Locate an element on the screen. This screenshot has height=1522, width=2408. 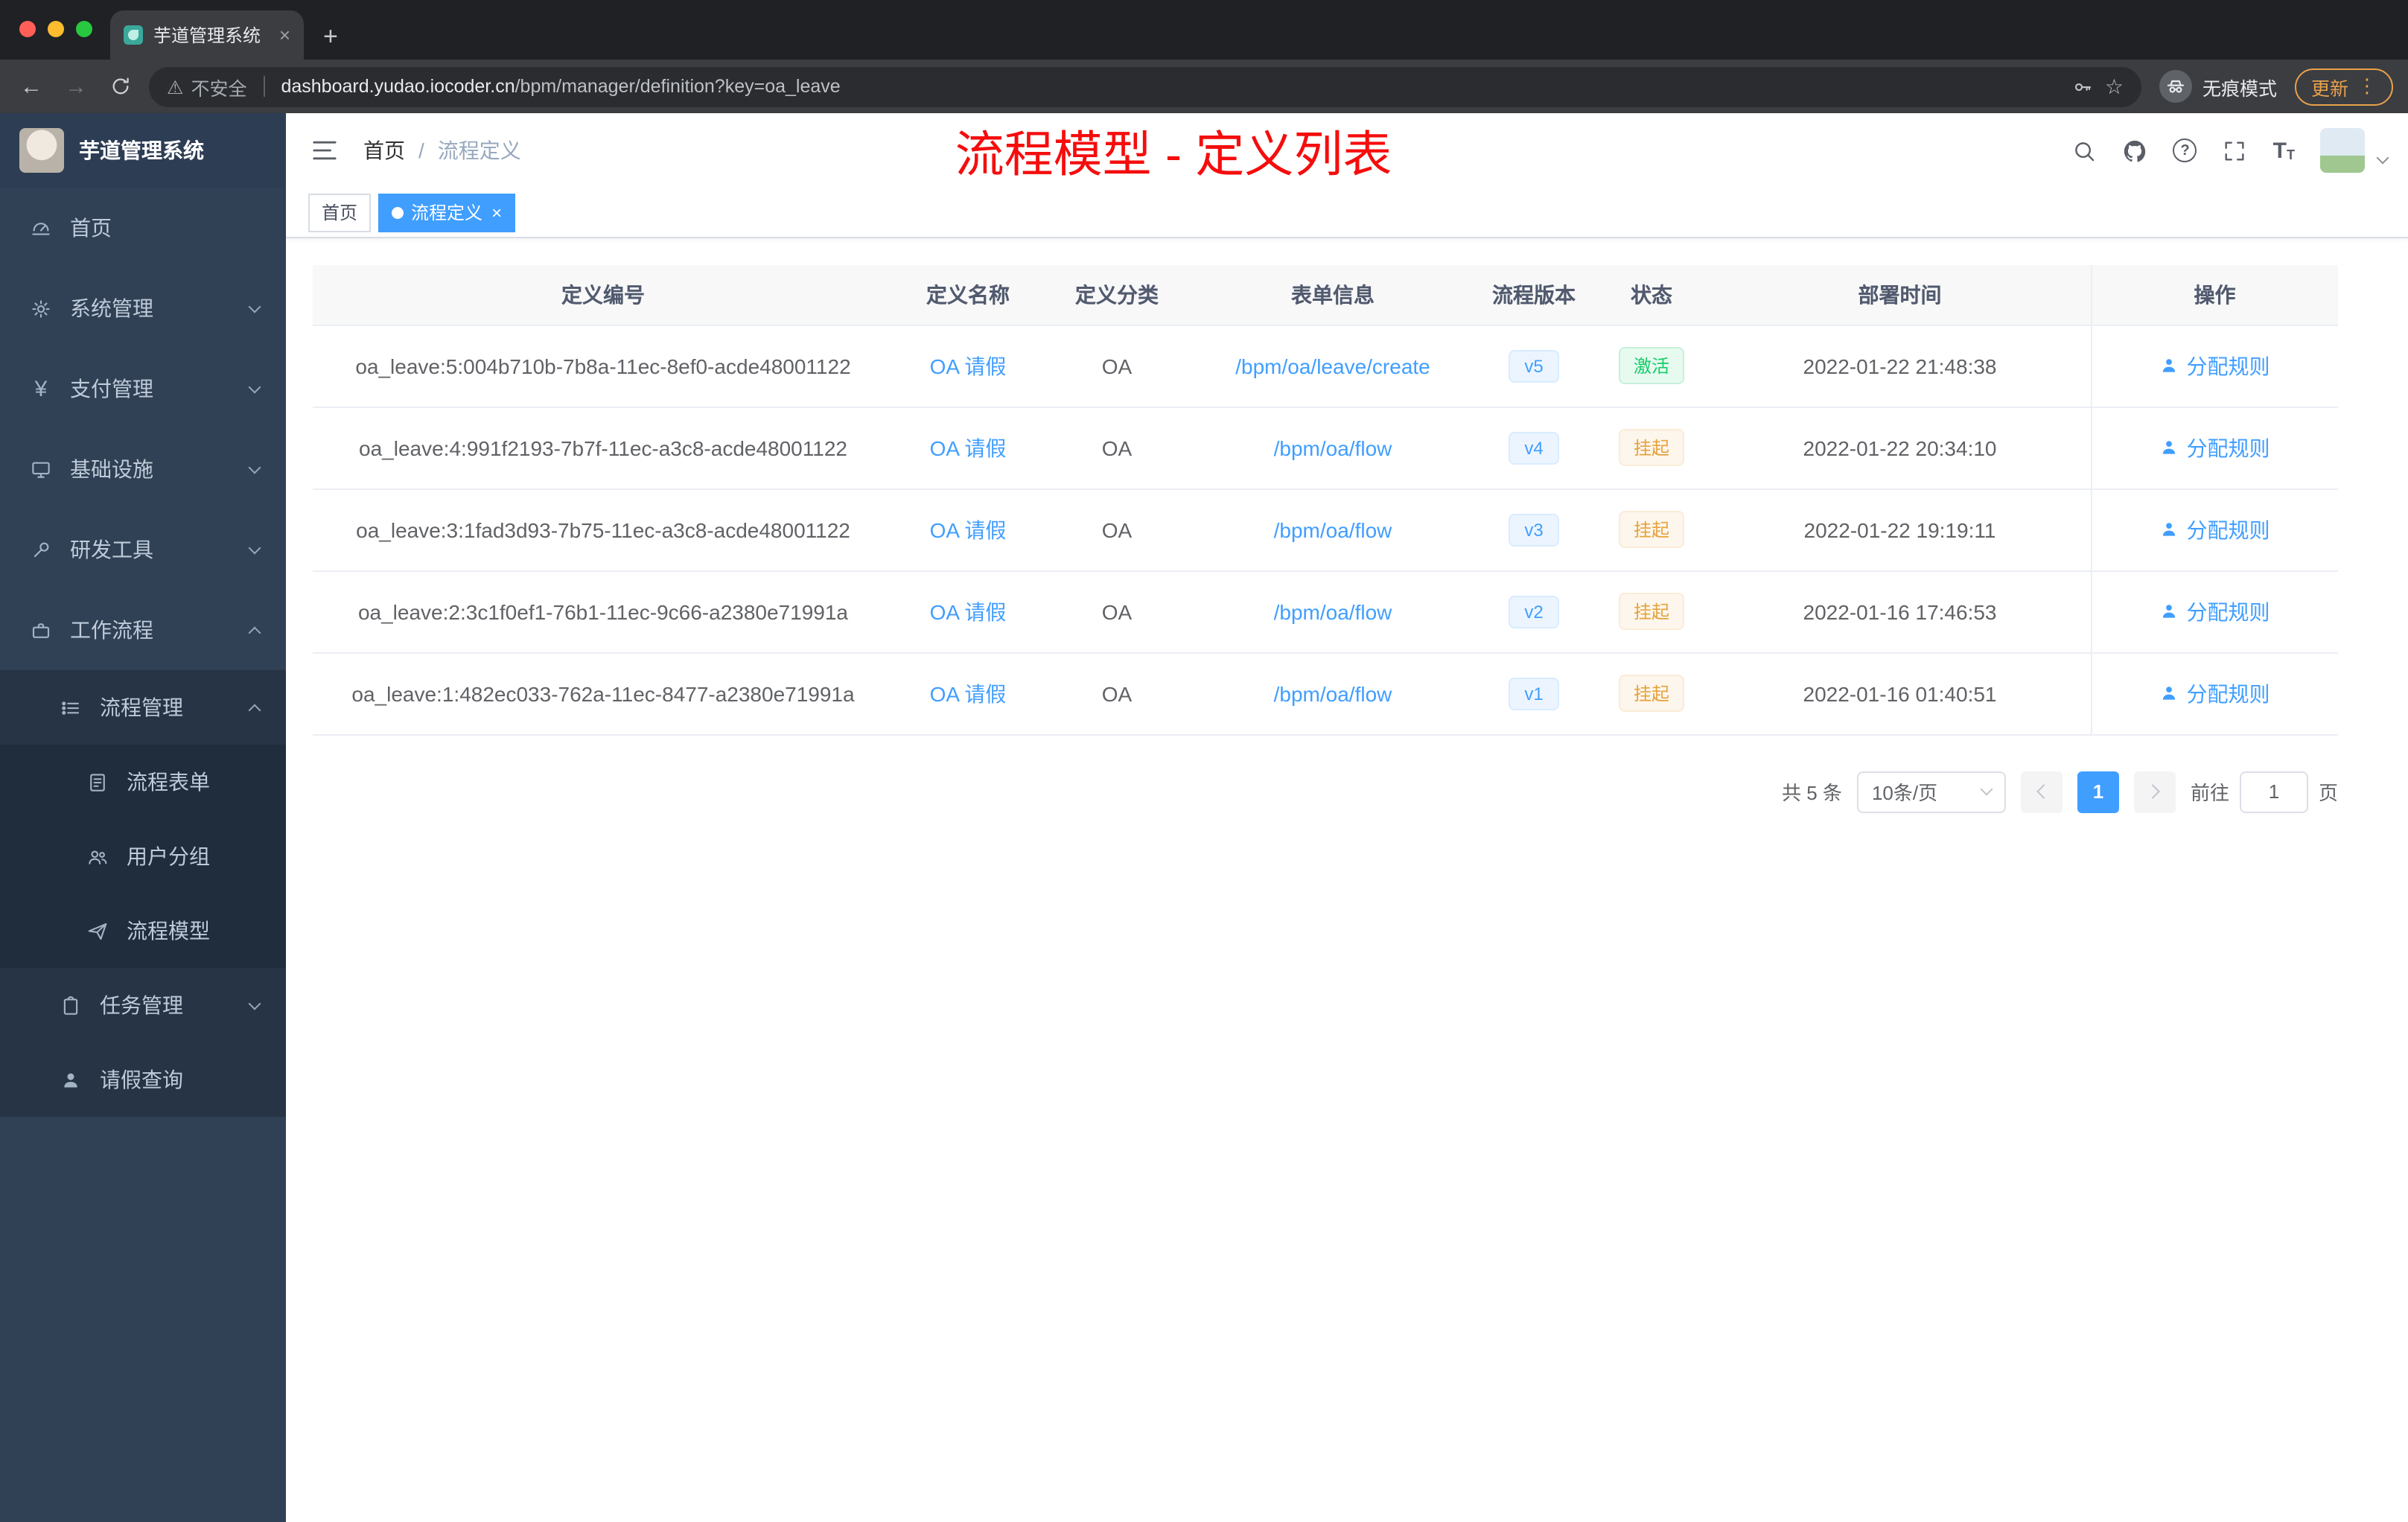
app-logo: 芋道管理系统 is located at coordinates (143, 150).